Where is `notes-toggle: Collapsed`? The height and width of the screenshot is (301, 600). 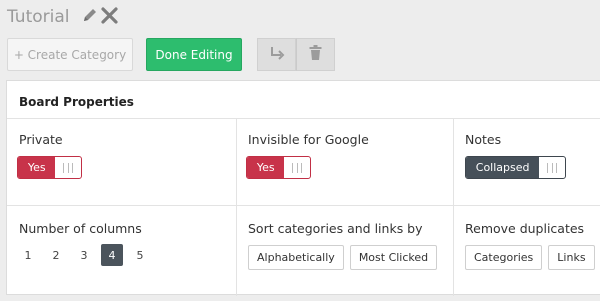
notes-toggle: Collapsed is located at coordinates (515, 167).